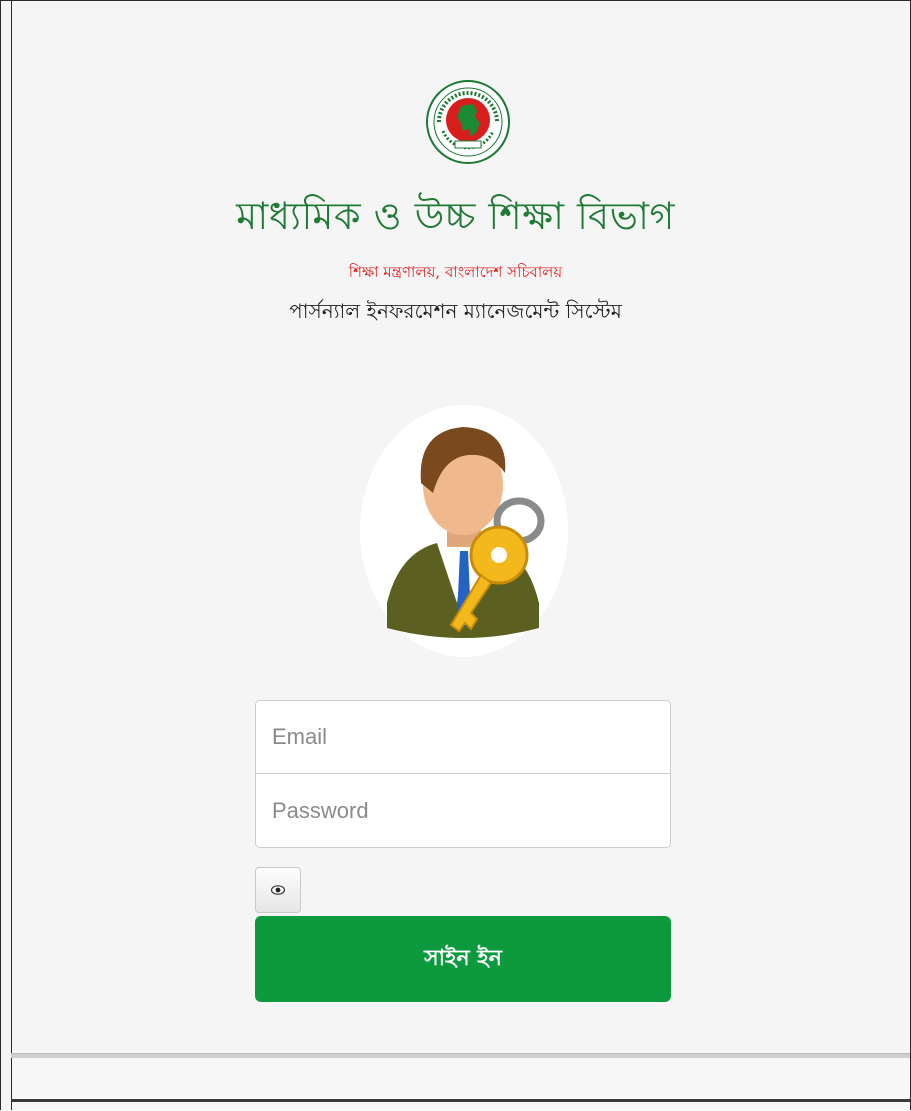 The image size is (911, 1111). Describe the element at coordinates (455, 216) in the screenshot. I see `department-title: মাধ্যমিক ও উচ্চ শিক্ষা বিভাগ` at that location.